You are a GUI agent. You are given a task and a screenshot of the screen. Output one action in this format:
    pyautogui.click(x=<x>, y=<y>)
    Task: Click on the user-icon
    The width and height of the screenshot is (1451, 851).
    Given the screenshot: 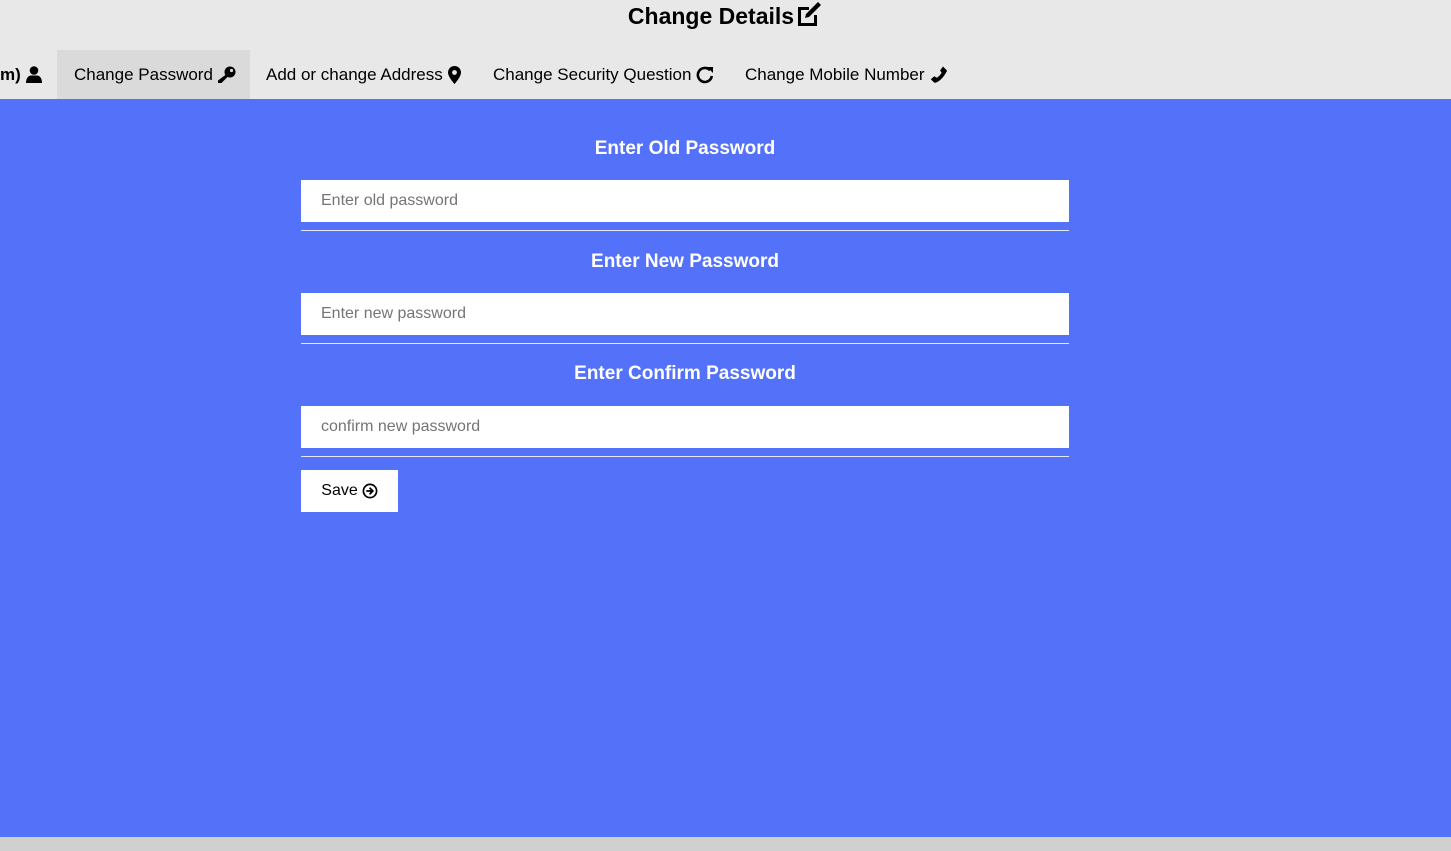 What is the action you would take?
    pyautogui.click(x=33, y=74)
    